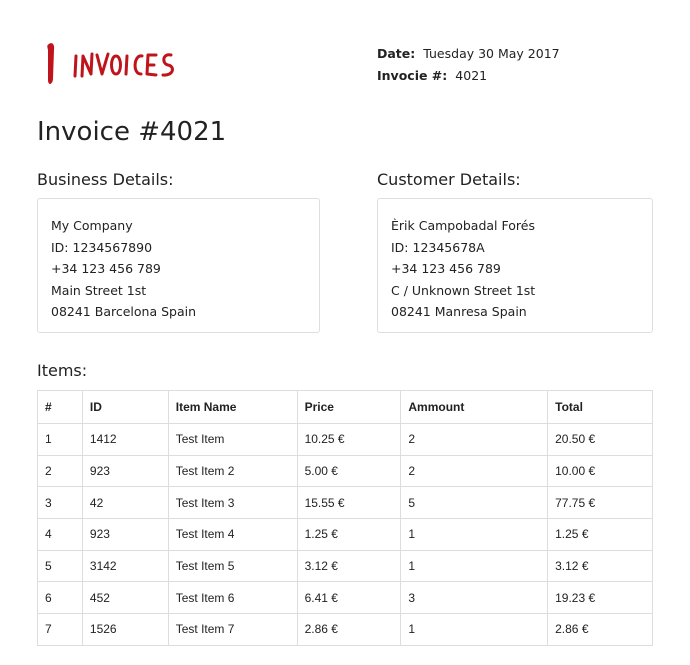 The image size is (690, 665). I want to click on cell-total: 20.50 €, so click(600, 439).